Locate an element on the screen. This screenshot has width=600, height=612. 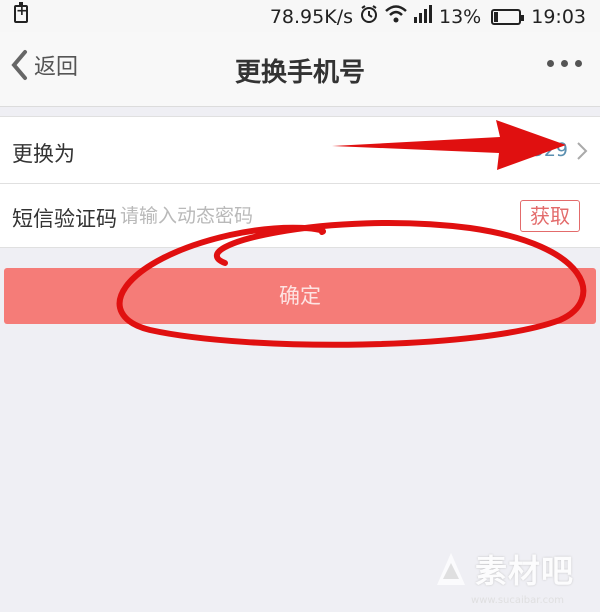
confirm-button: 确定 is located at coordinates (300, 296).